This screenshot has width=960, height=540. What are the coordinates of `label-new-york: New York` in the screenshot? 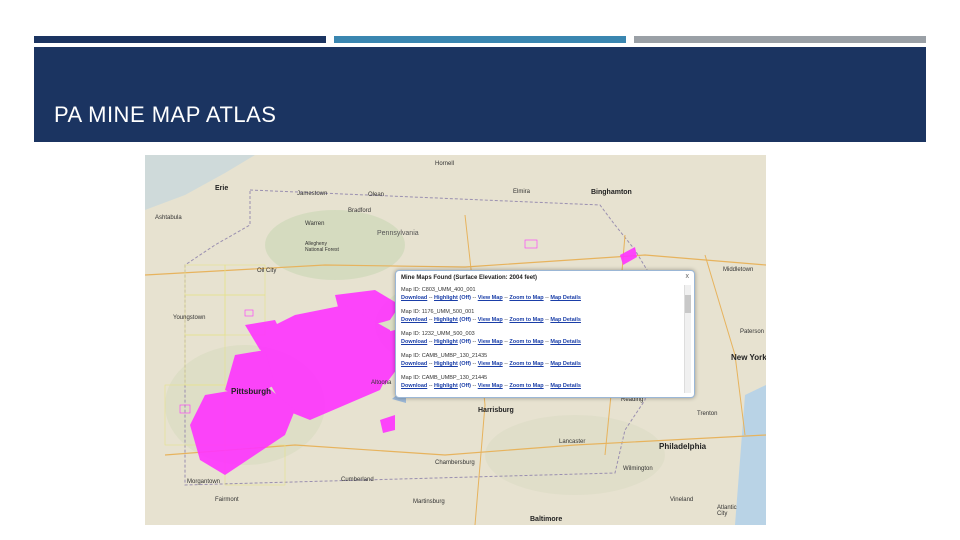 It's located at (748, 357).